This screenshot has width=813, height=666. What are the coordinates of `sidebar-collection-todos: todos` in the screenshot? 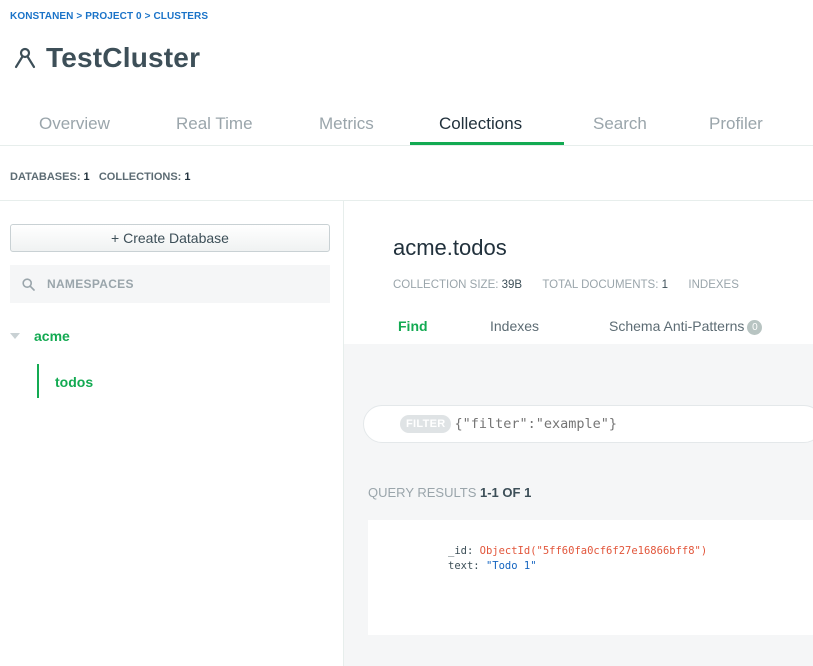 It's located at (74, 382).